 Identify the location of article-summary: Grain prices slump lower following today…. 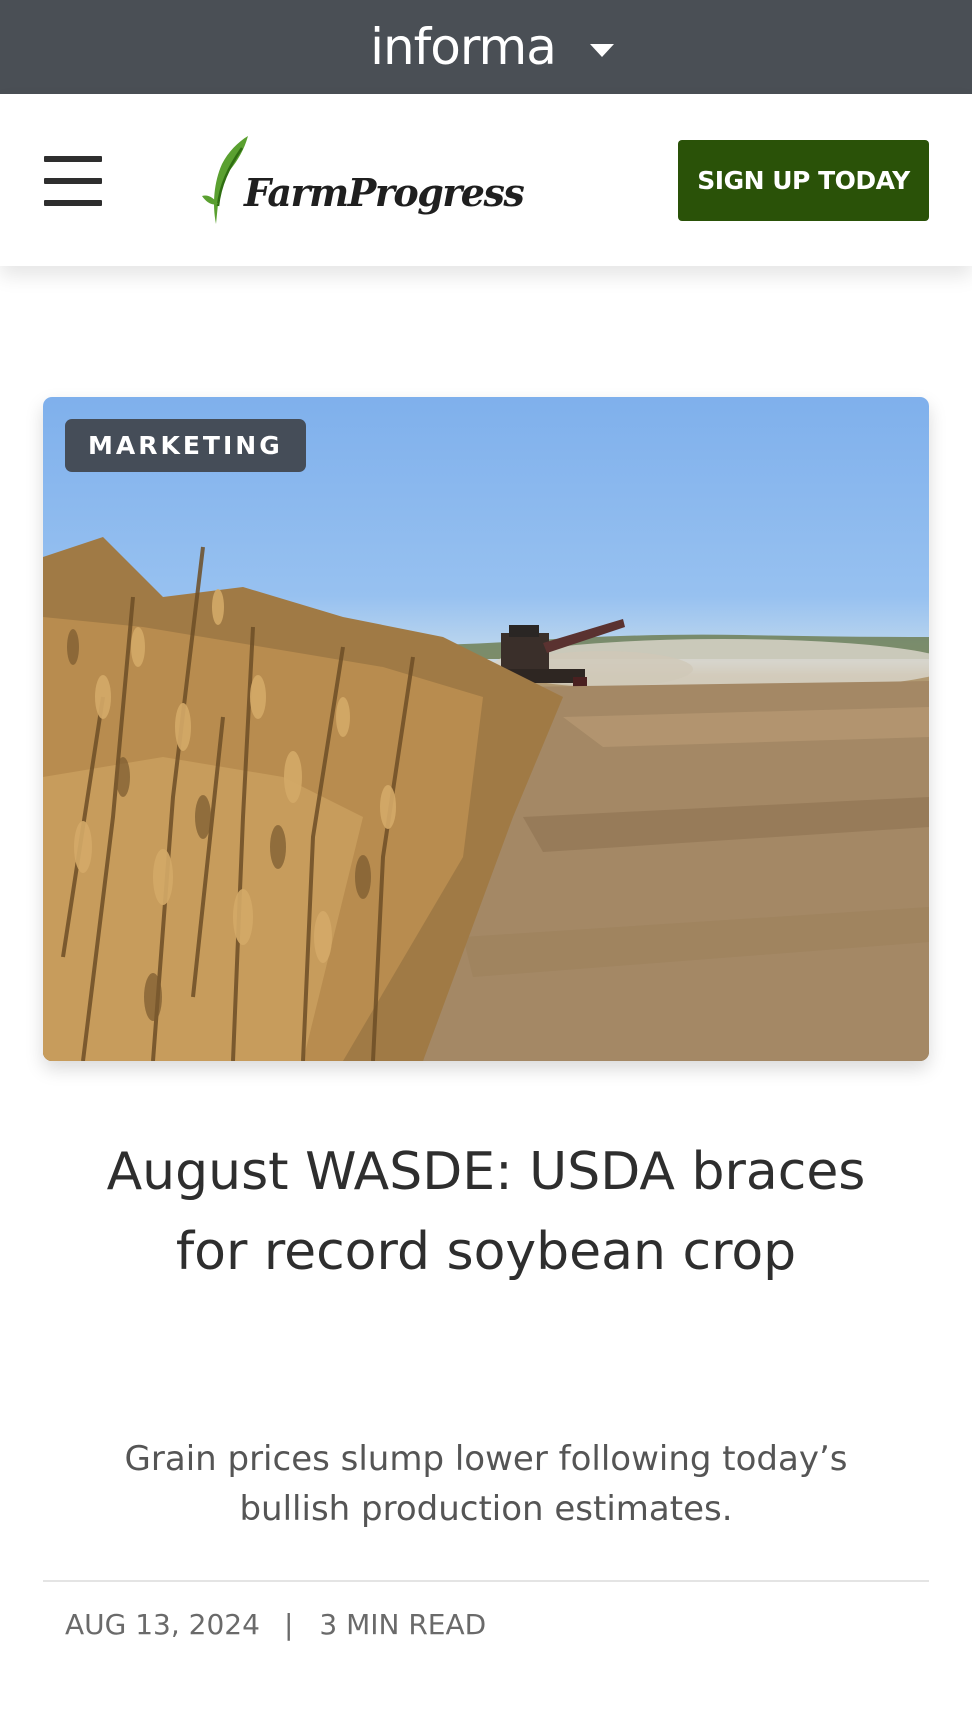
(486, 1484).